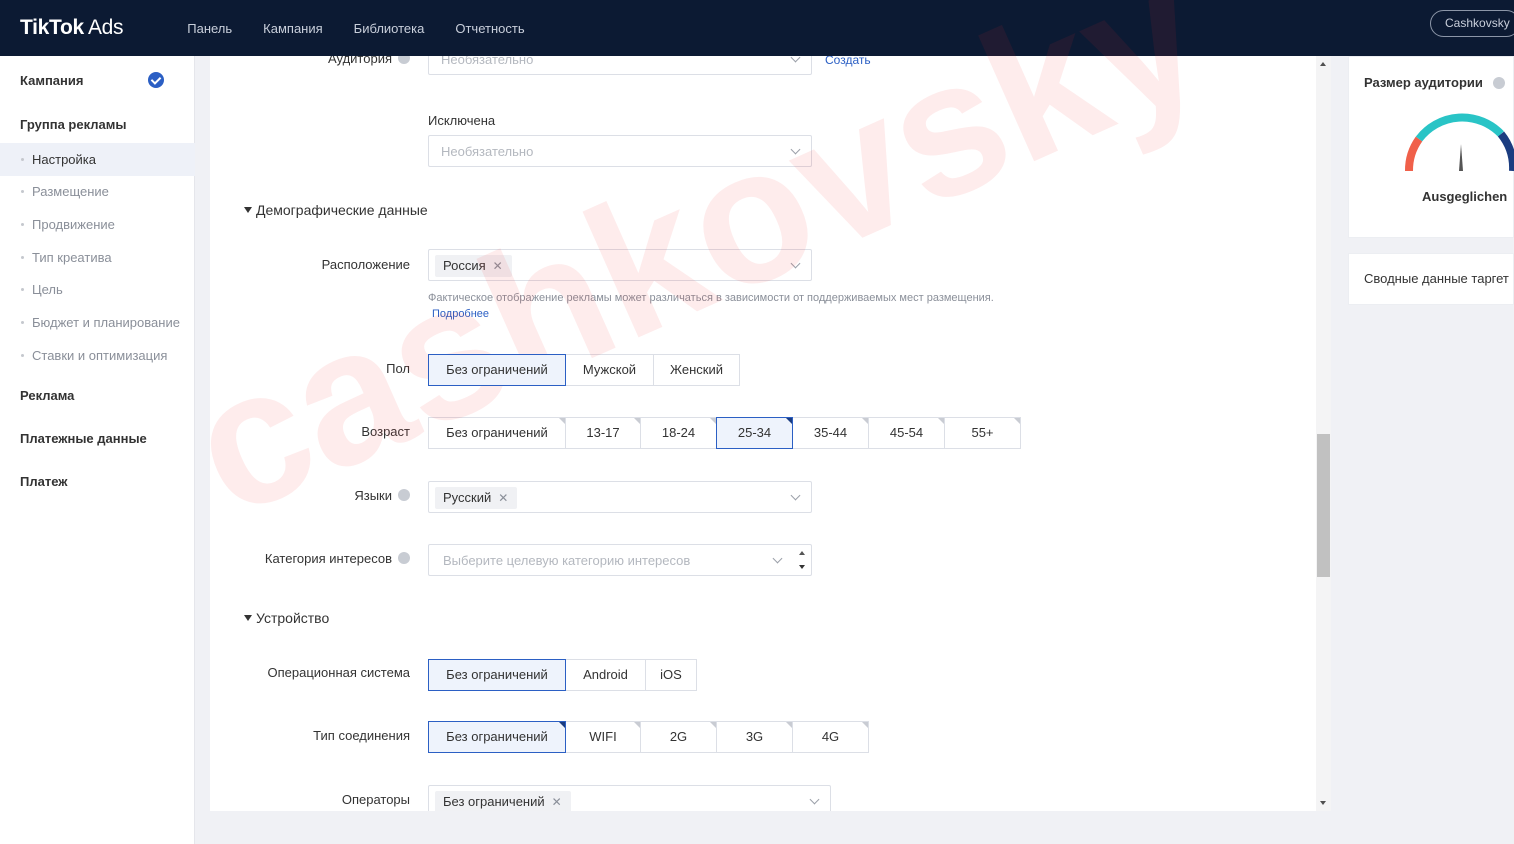  What do you see at coordinates (620, 151) in the screenshot?
I see `excluded-select: Необязательно` at bounding box center [620, 151].